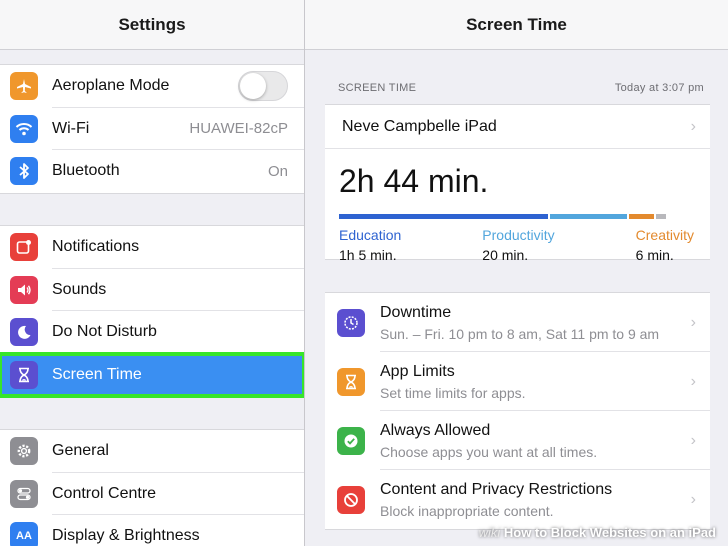 The image size is (728, 546). What do you see at coordinates (24, 534) in the screenshot?
I see `text-size-icon: AA` at bounding box center [24, 534].